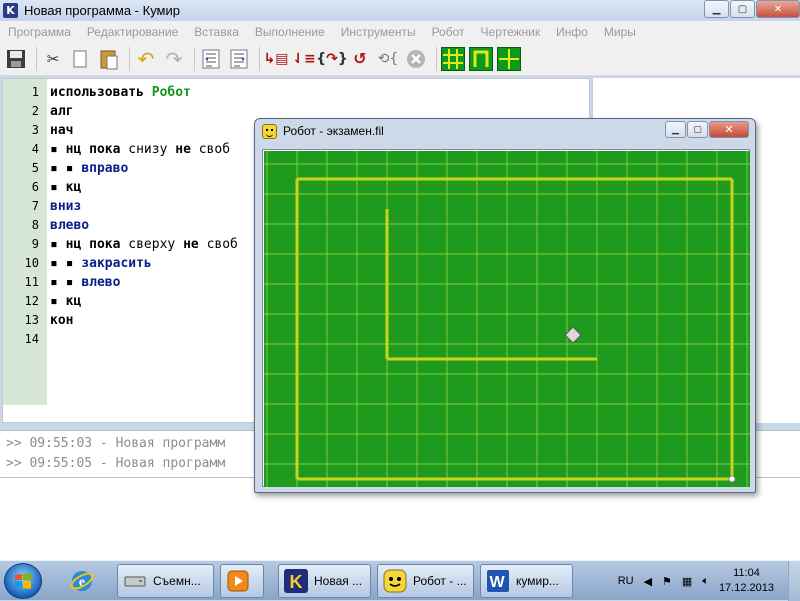 Image resolution: width=800 pixels, height=601 pixels. What do you see at coordinates (62, 111) in the screenshot?
I see `code-token: алг` at bounding box center [62, 111].